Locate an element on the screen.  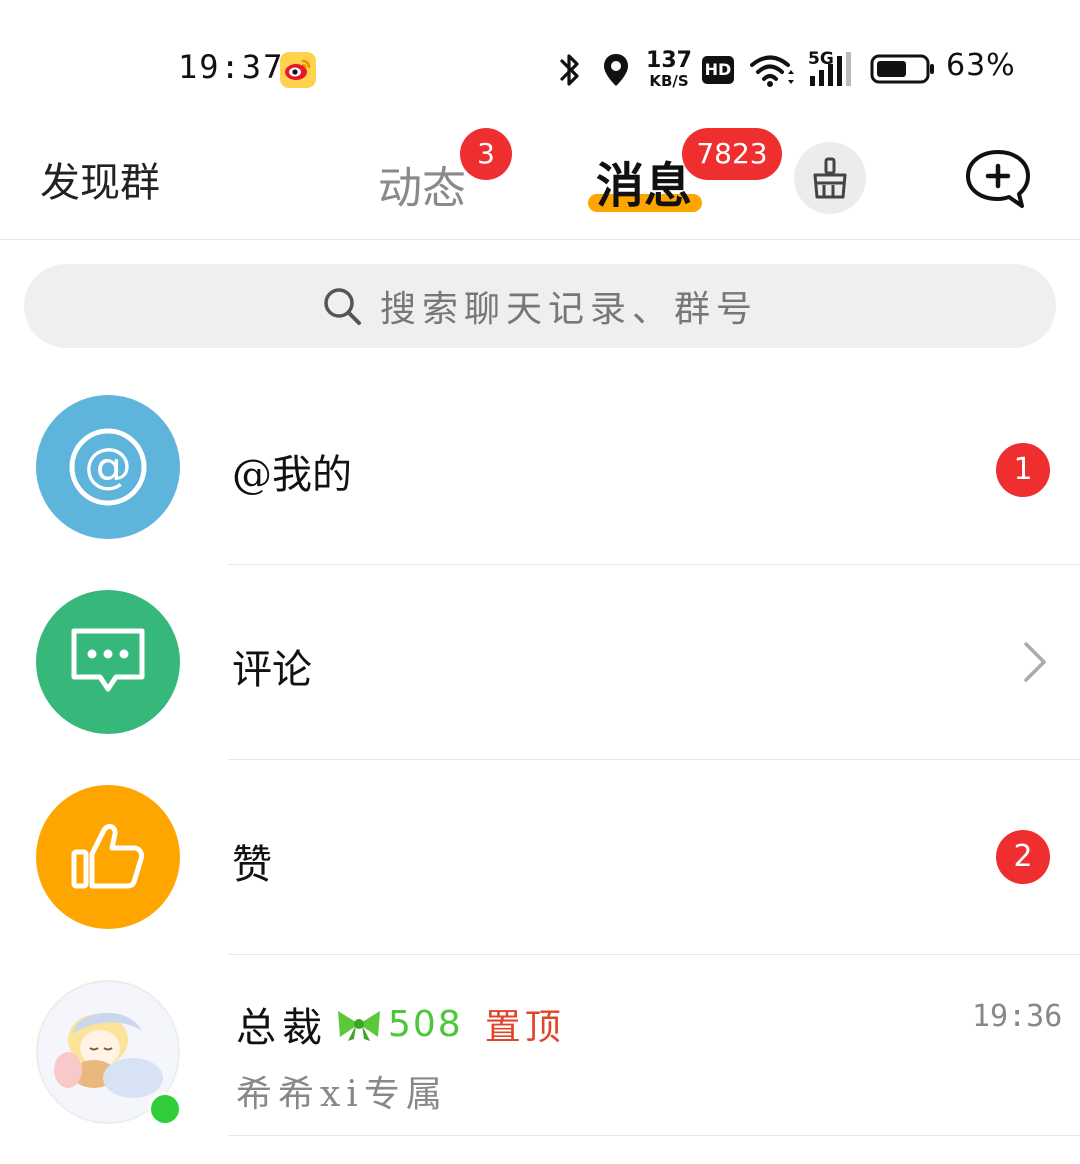
feed-badge: 3 is located at coordinates (486, 154).